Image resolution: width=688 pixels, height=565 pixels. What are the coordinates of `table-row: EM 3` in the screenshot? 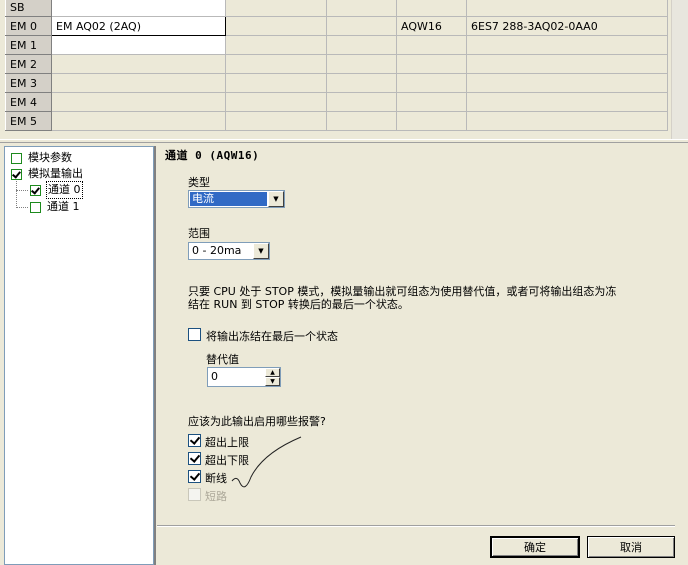 It's located at (336, 83).